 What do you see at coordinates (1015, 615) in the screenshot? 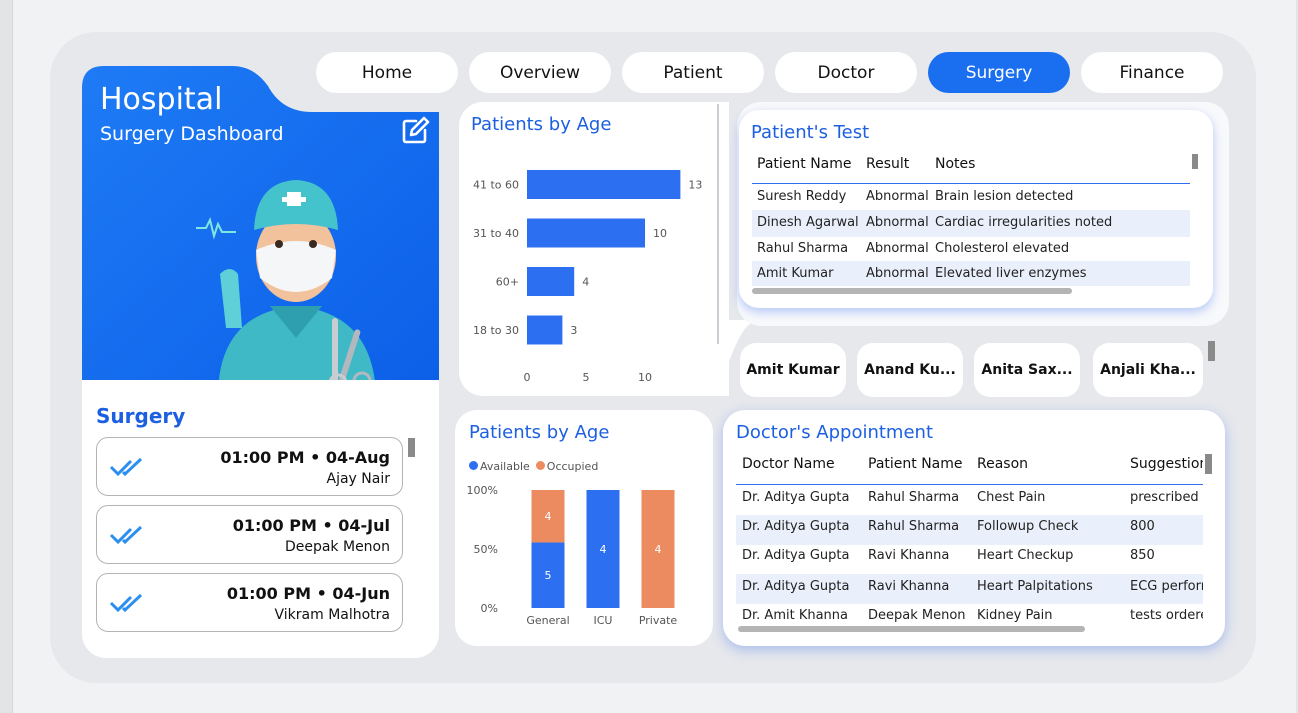
I see `table-cell: Kidney Pain` at bounding box center [1015, 615].